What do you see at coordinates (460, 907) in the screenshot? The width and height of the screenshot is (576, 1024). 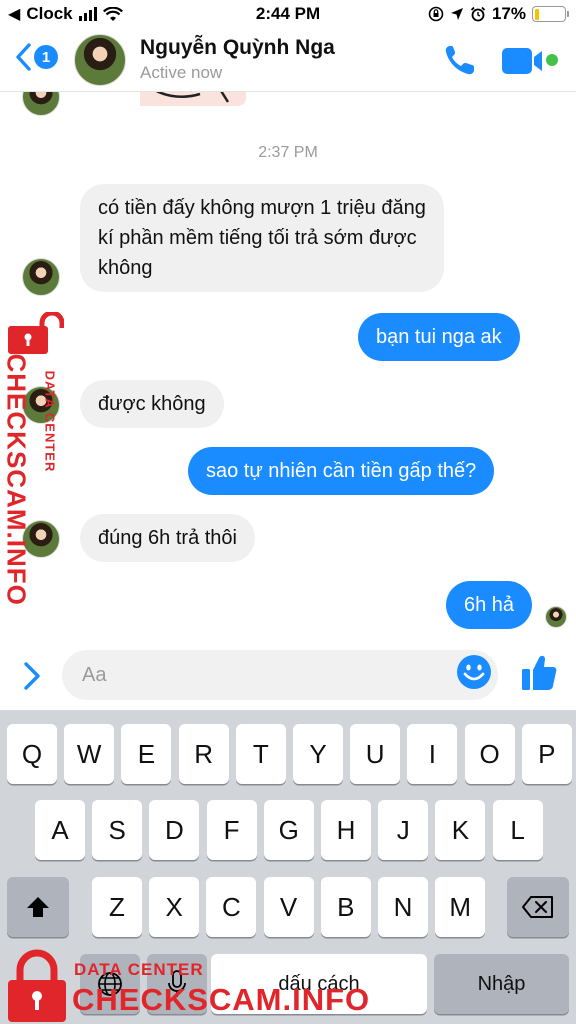 I see `key-m: M` at bounding box center [460, 907].